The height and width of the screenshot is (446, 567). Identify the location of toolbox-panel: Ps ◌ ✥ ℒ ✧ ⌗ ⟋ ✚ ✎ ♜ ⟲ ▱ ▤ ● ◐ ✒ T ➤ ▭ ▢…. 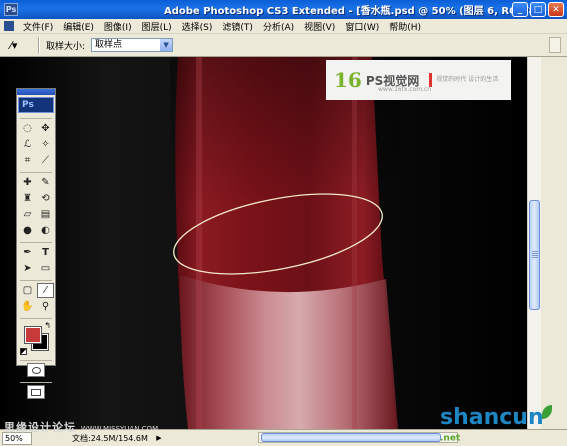
(36, 243).